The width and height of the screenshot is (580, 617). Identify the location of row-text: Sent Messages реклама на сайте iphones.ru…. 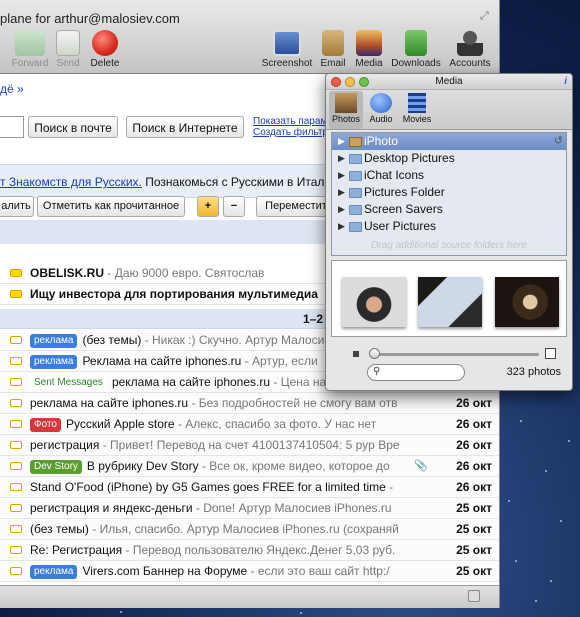
(178, 382).